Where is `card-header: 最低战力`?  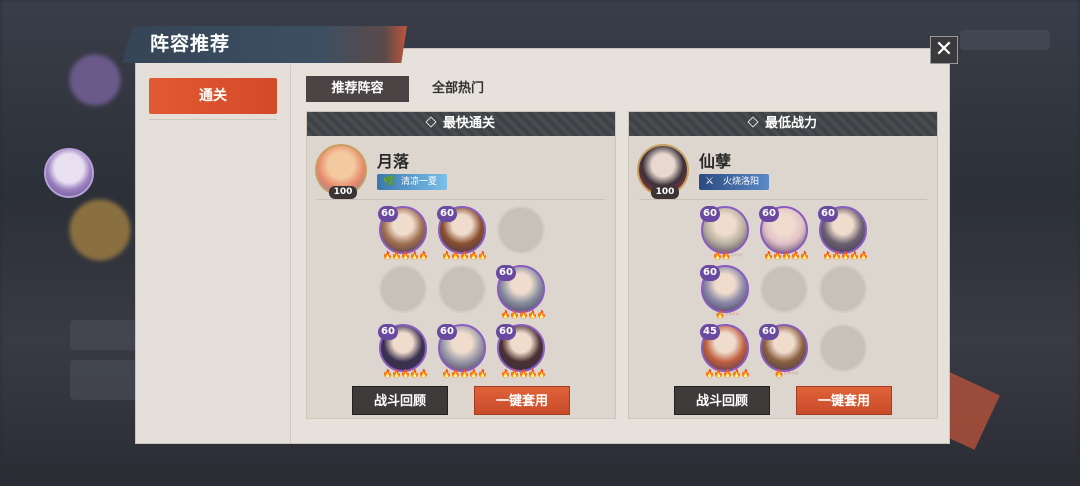 card-header: 最低战力 is located at coordinates (783, 124).